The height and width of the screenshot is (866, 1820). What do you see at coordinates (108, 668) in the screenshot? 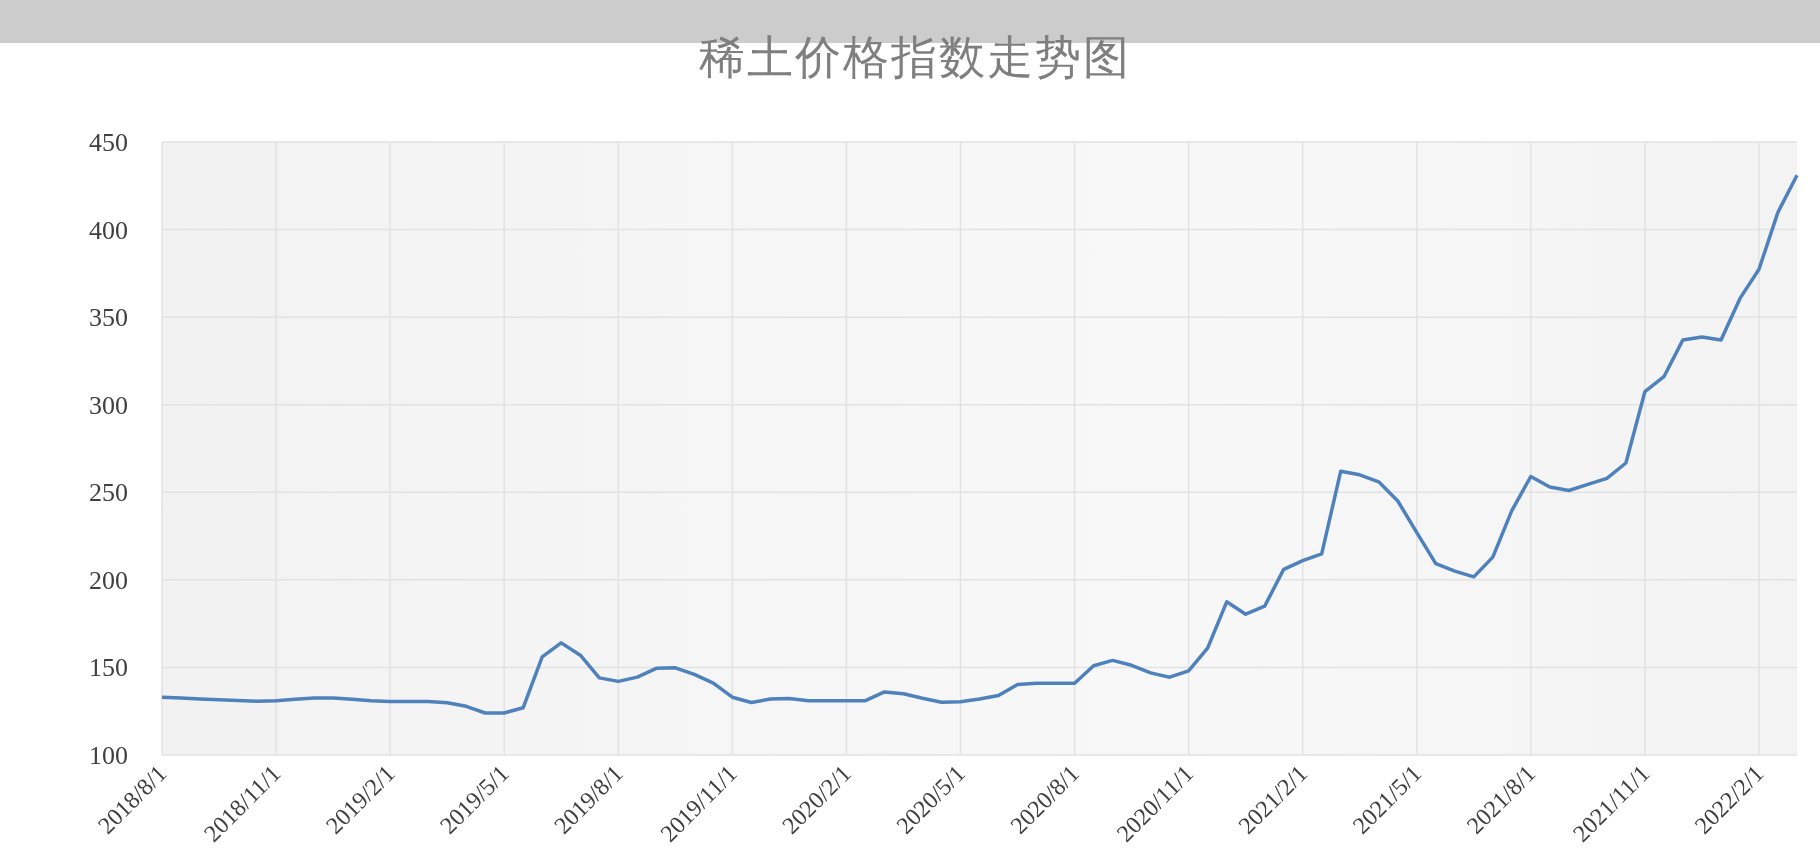
I see `y-axis-label: 150` at bounding box center [108, 668].